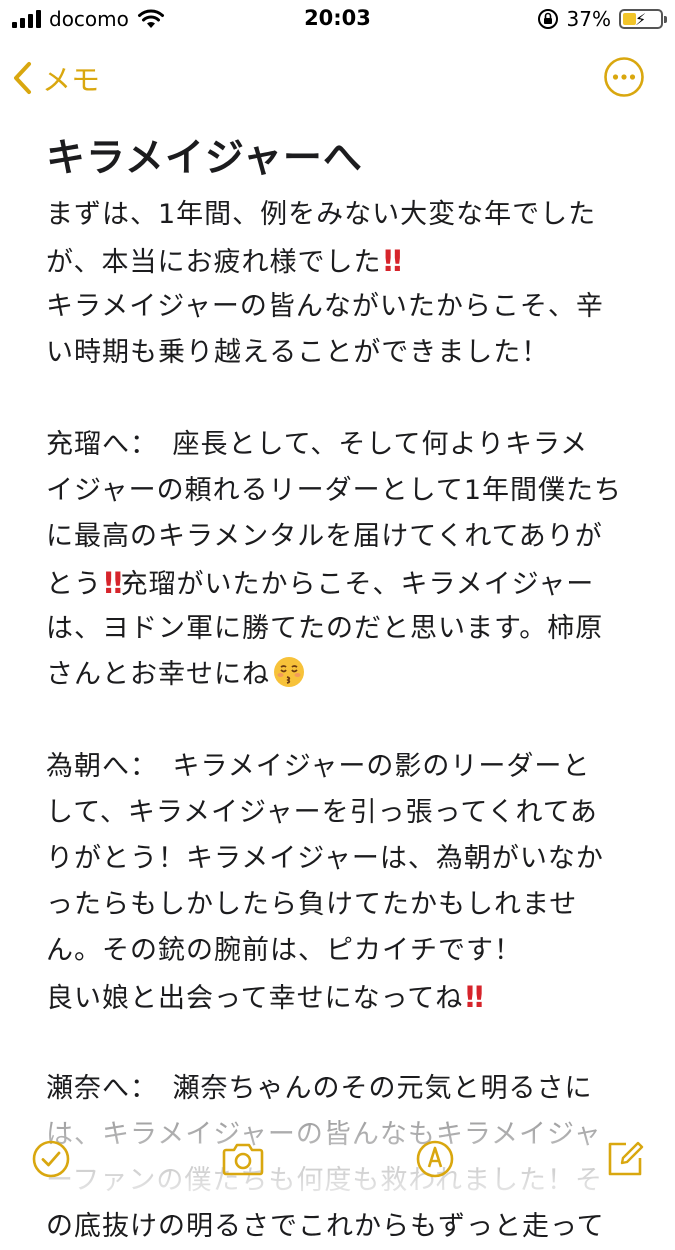 The height and width of the screenshot is (1250, 675). What do you see at coordinates (346, 675) in the screenshot?
I see `note-line: さんとお幸せにね` at bounding box center [346, 675].